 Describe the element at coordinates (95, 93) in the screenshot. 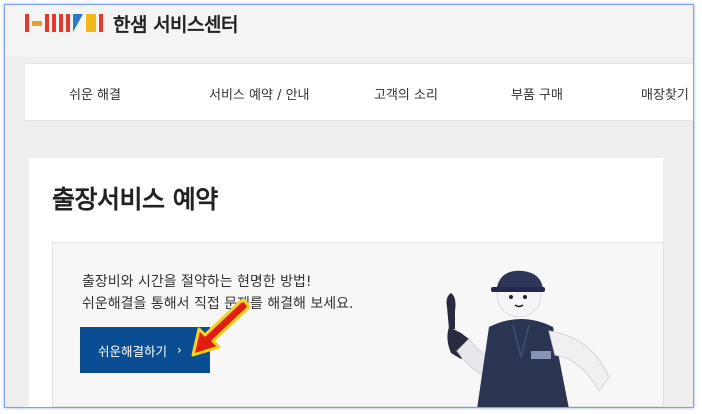

I see `nav-item-easy-fix: 쉬운 해결` at that location.